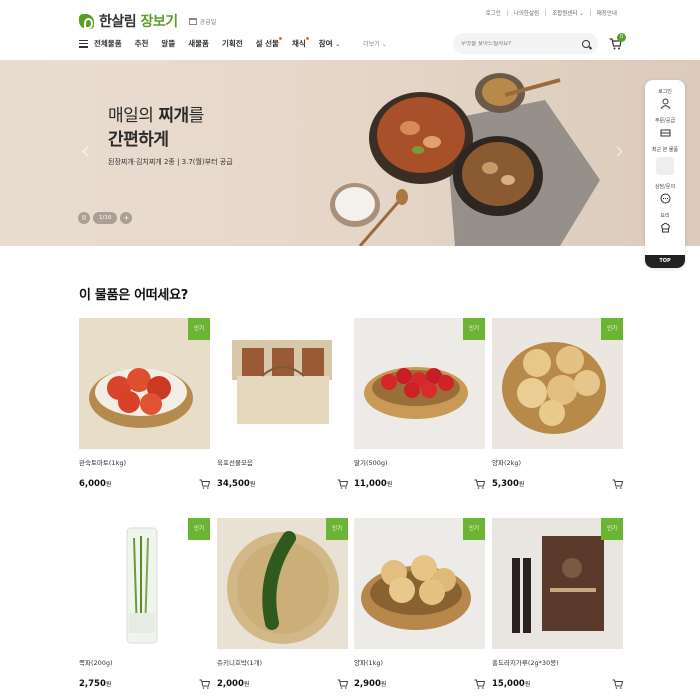 Image resolution: width=700 pixels, height=700 pixels. I want to click on nav-gift-label: 설 선물, so click(267, 43).